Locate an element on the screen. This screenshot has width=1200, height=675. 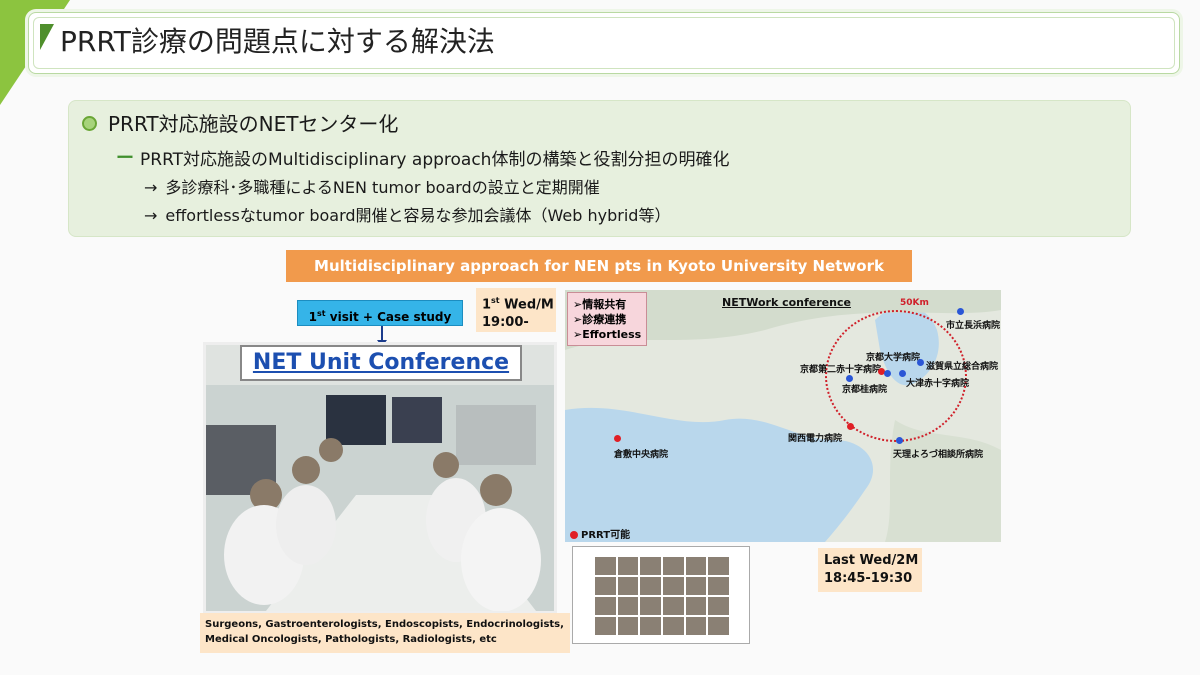
network-title: NETWork conference is located at coordinates (786, 302).